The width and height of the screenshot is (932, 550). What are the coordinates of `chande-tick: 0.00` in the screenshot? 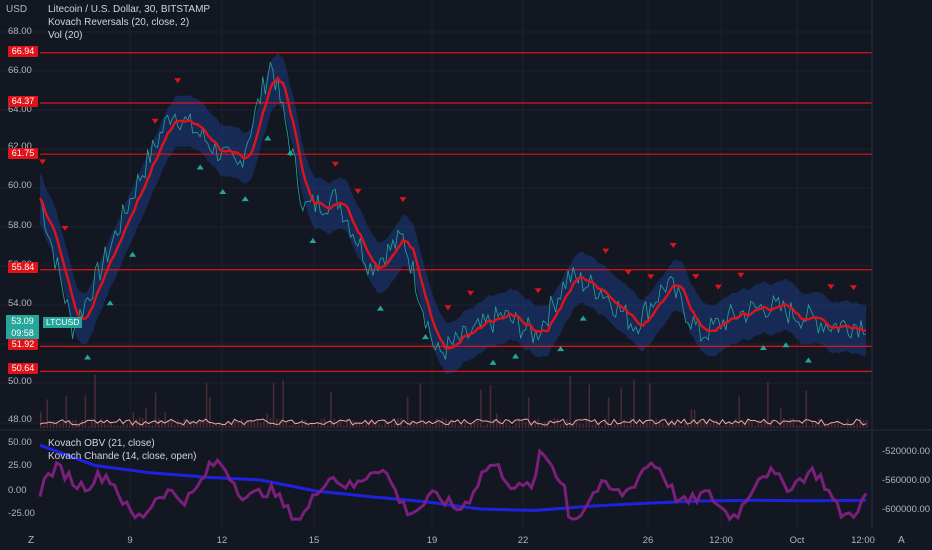 It's located at (17, 490).